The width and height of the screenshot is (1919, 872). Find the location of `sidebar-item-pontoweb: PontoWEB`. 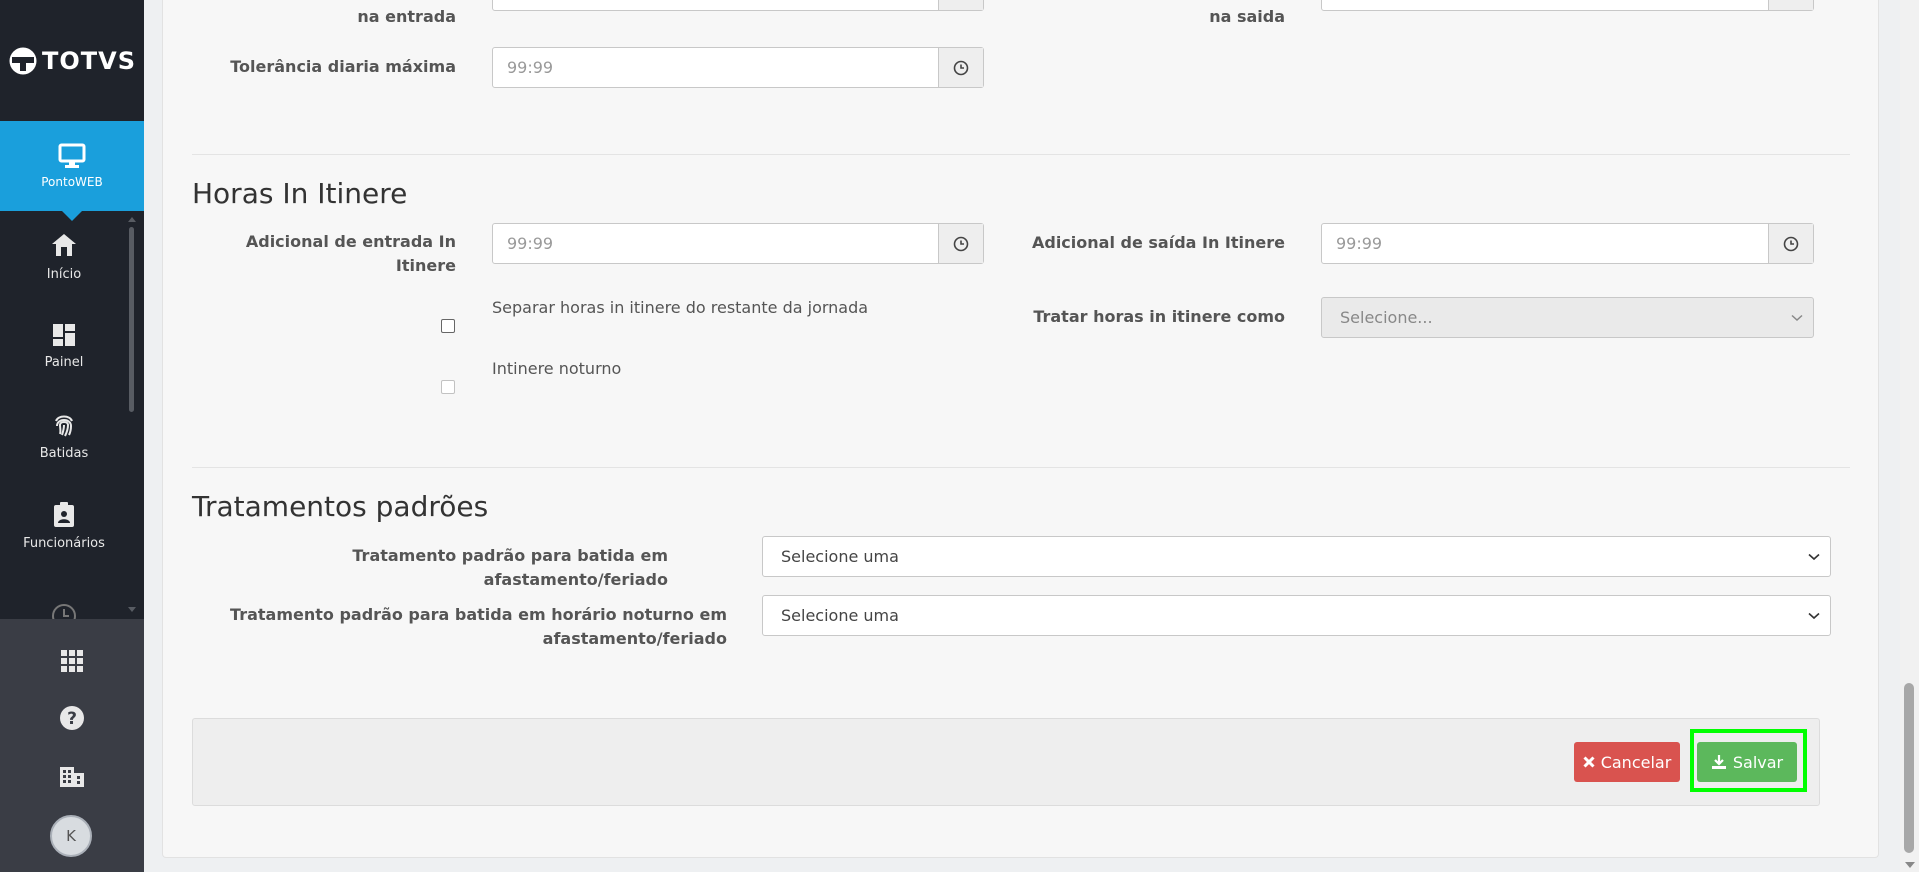

sidebar-item-pontoweb: PontoWEB is located at coordinates (72, 171).